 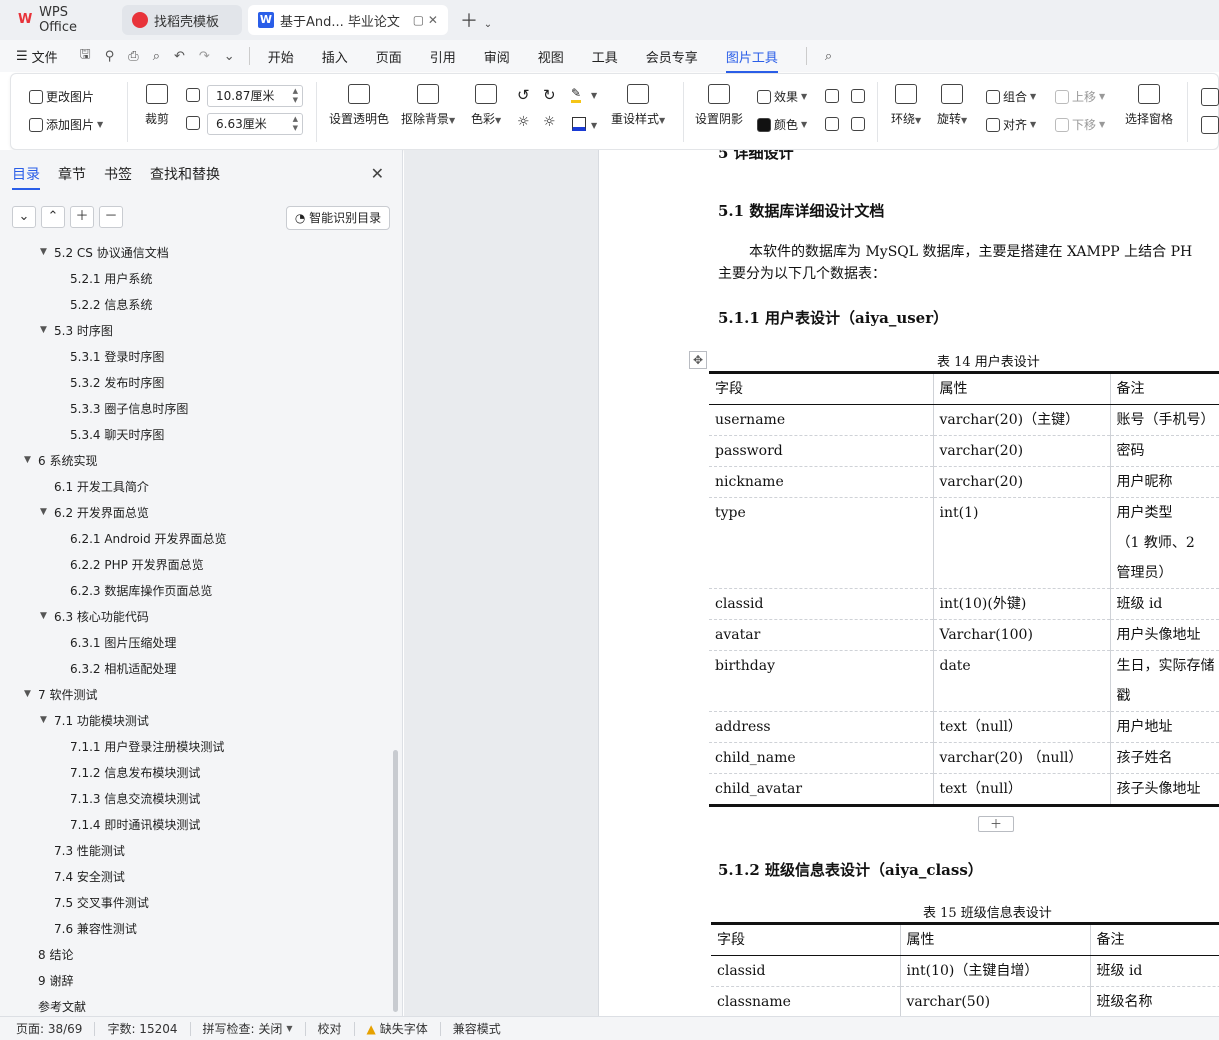 What do you see at coordinates (638, 105) in the screenshot?
I see `reset-style-button: 重设样式▼` at bounding box center [638, 105].